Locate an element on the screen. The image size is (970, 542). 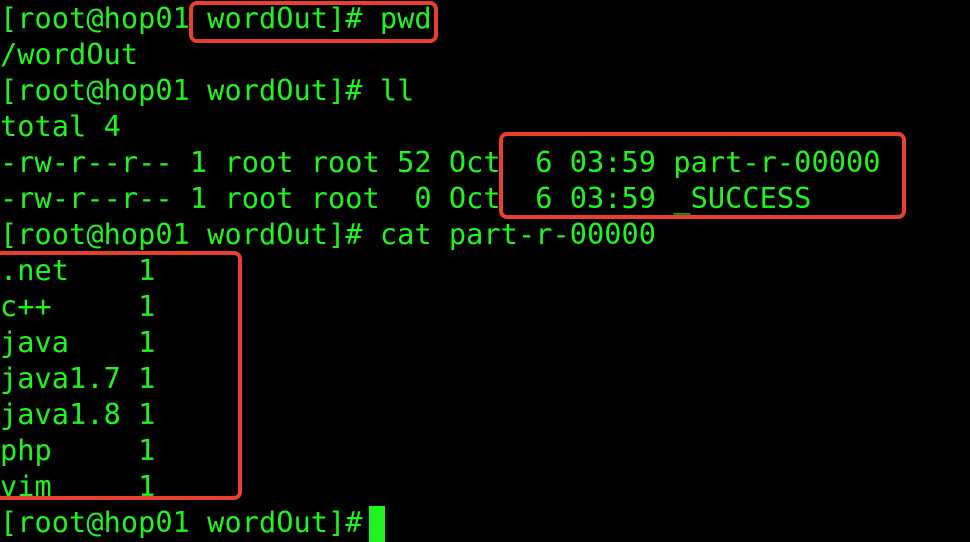
terminal-line-total: total 4 is located at coordinates (60, 126).